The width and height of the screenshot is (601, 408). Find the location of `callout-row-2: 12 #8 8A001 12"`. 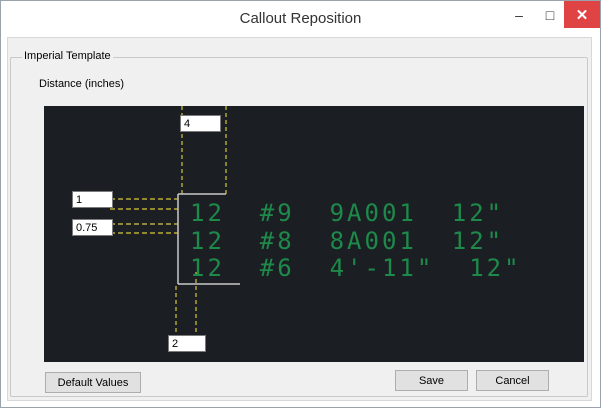

callout-row-2: 12 #8 8A001 12" is located at coordinates (347, 241).